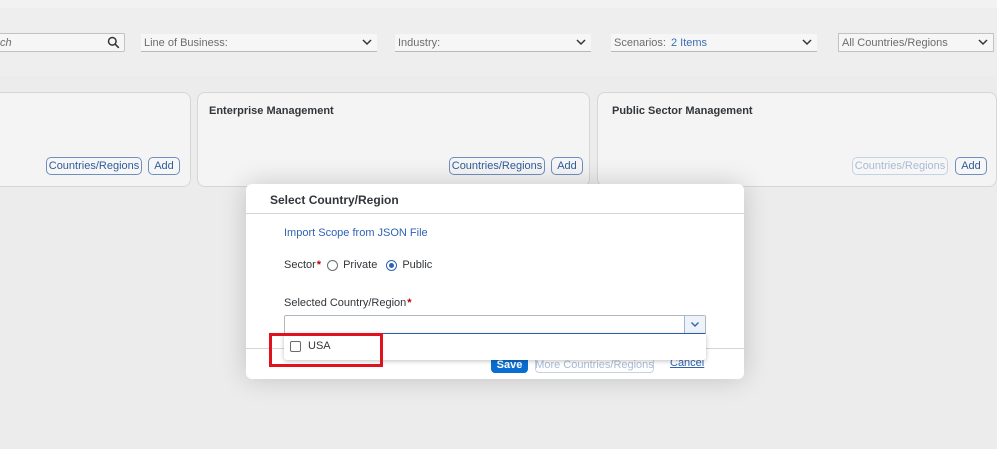  I want to click on line-of-business-select: Line of Business:, so click(259, 43).